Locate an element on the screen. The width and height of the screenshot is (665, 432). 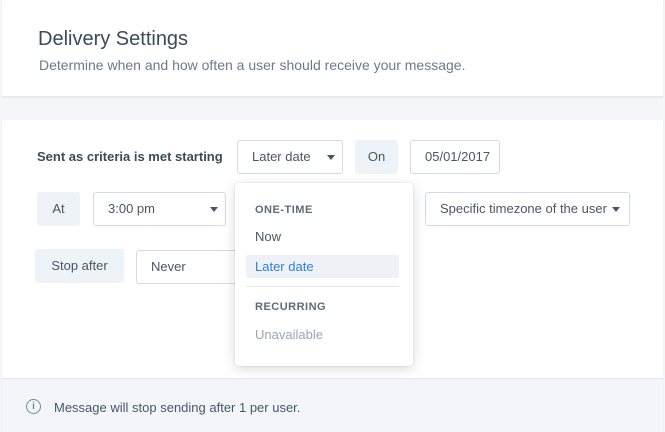
page-title: Delivery Settings is located at coordinates (113, 39).